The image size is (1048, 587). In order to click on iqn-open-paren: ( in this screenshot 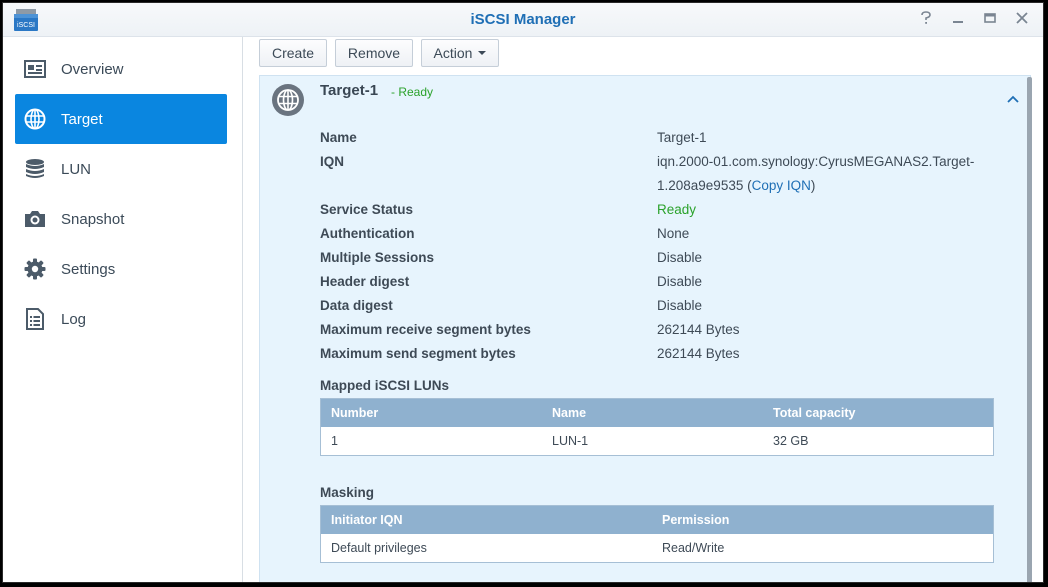, I will do `click(747, 185)`.